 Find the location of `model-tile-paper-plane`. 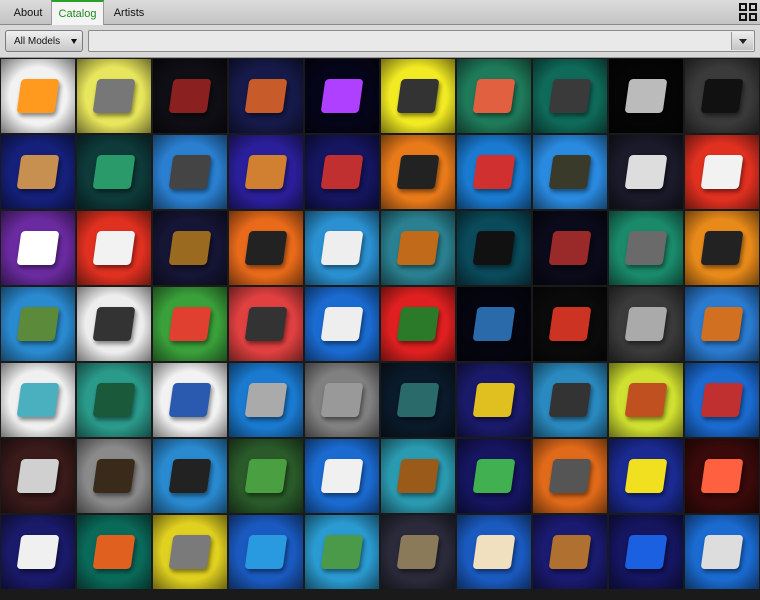

model-tile-paper-plane is located at coordinates (38, 248).